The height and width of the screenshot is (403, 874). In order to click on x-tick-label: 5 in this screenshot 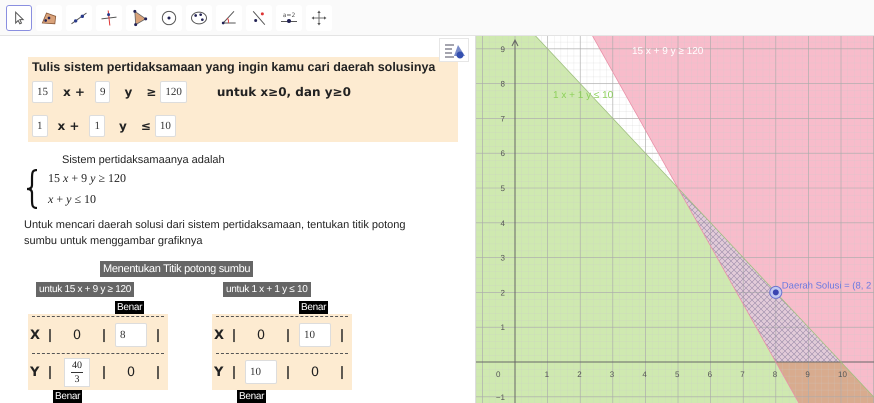, I will do `click(677, 374)`.